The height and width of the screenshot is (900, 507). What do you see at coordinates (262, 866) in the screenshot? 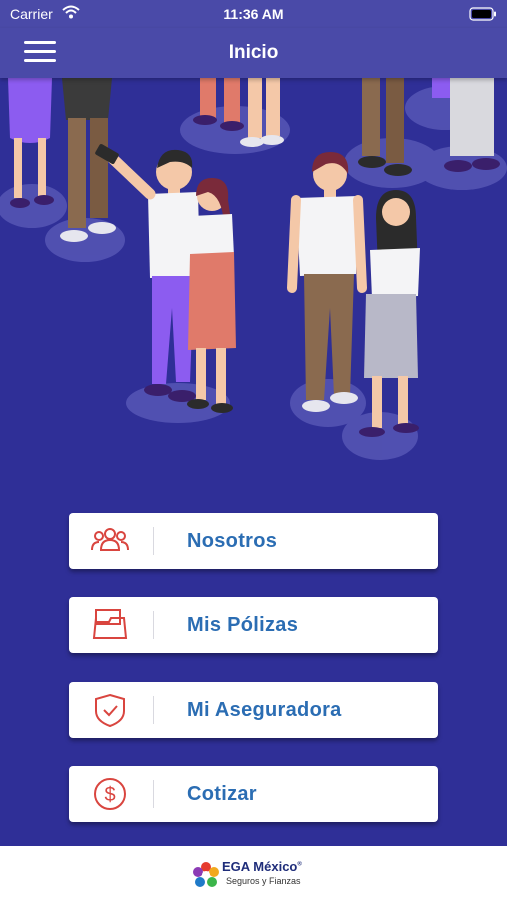
I see `brand-name: EGA México®` at bounding box center [262, 866].